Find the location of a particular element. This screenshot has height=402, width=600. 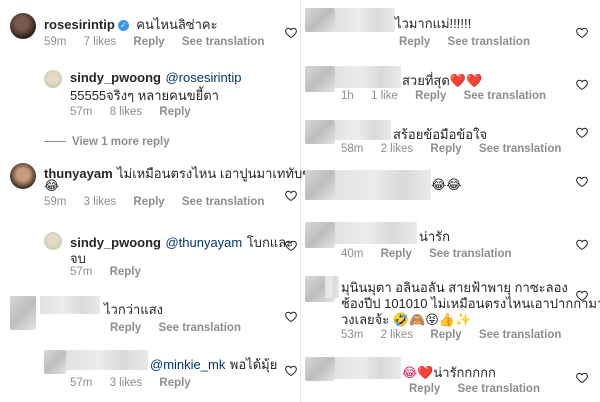

heart-emoji: ❤️❤️ is located at coordinates (466, 80).